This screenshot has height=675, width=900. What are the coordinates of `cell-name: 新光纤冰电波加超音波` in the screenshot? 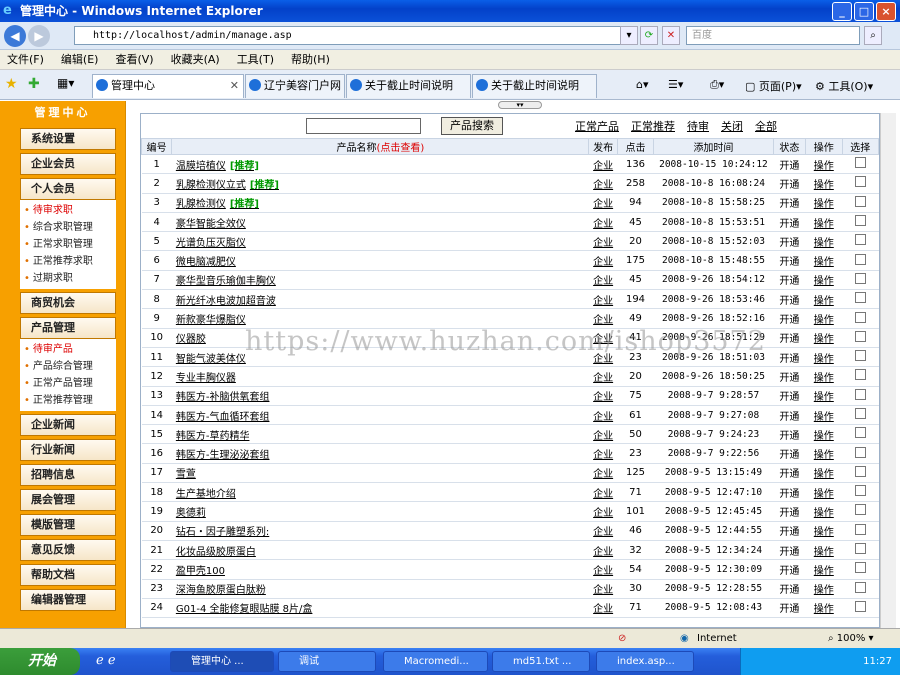 It's located at (380, 299).